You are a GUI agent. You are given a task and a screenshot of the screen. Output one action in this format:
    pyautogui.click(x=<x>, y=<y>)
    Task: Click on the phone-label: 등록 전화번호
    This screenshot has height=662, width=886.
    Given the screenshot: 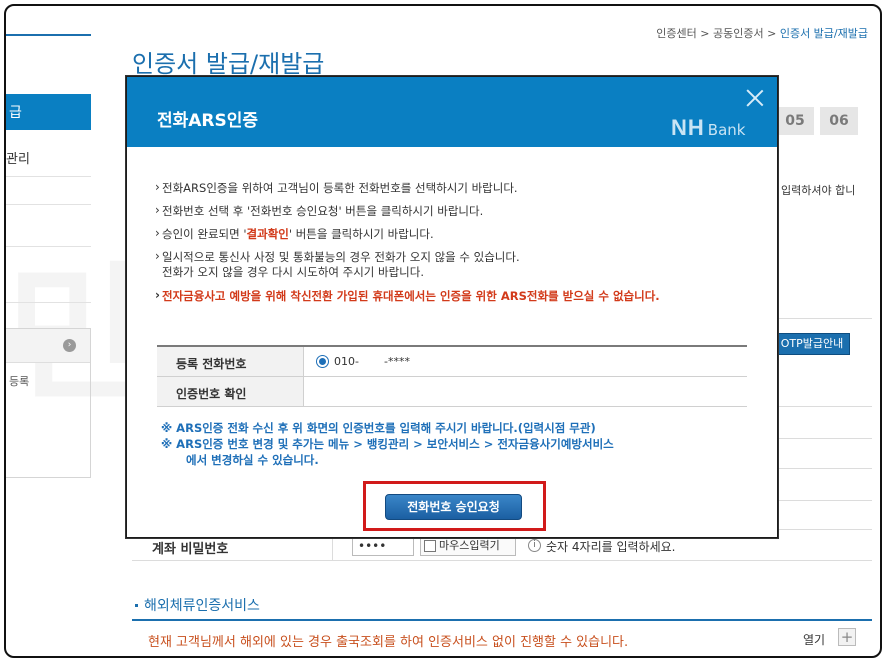 What is the action you would take?
    pyautogui.click(x=230, y=361)
    